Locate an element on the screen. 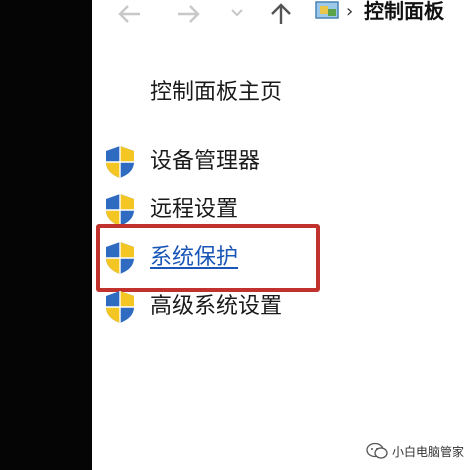 Image resolution: width=472 pixels, height=470 pixels. sidebar-item-label: 远程设置 is located at coordinates (194, 209).